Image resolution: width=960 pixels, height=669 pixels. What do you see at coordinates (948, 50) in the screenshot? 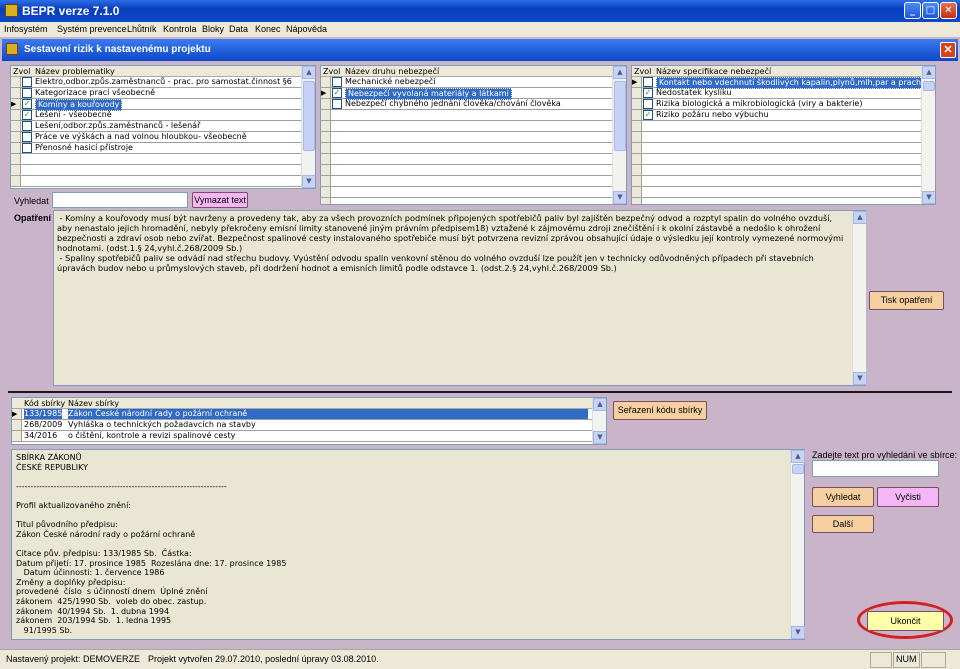
I see `close-child-button: ✕` at bounding box center [948, 50].